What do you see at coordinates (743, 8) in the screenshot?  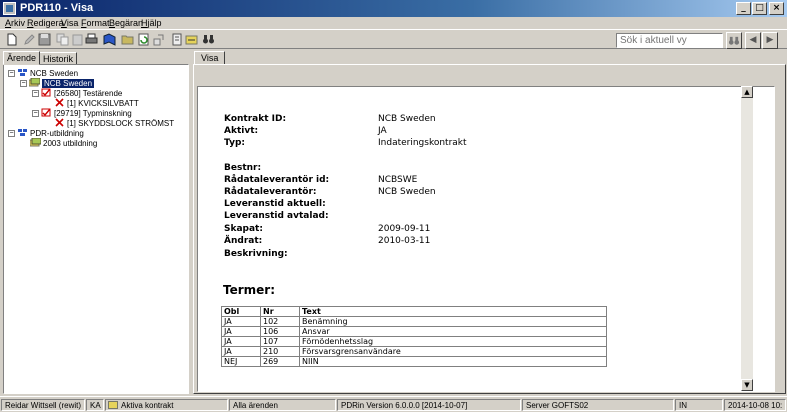 I see `minimize-button: _` at bounding box center [743, 8].